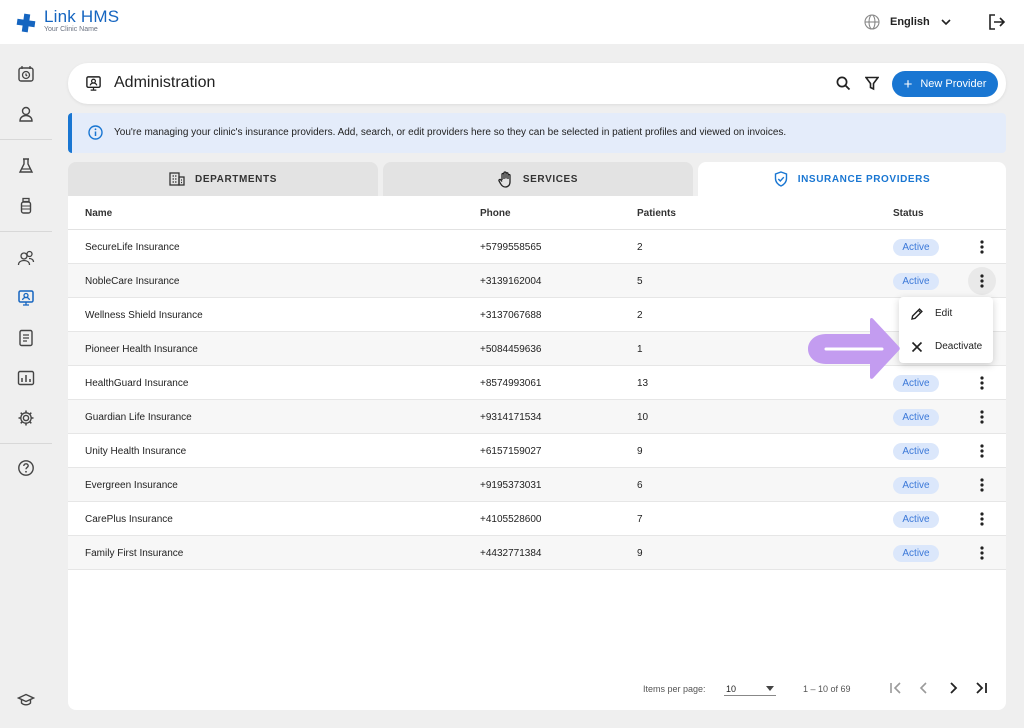 The image size is (1024, 728). Describe the element at coordinates (95, 132) in the screenshot. I see `info-icon` at that location.